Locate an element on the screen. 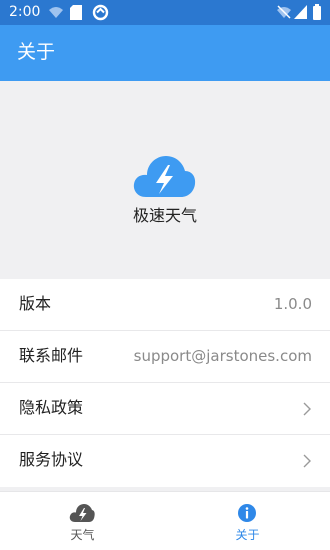 This screenshot has width=330, height=550. version-value: 1.0.0 is located at coordinates (292, 304).